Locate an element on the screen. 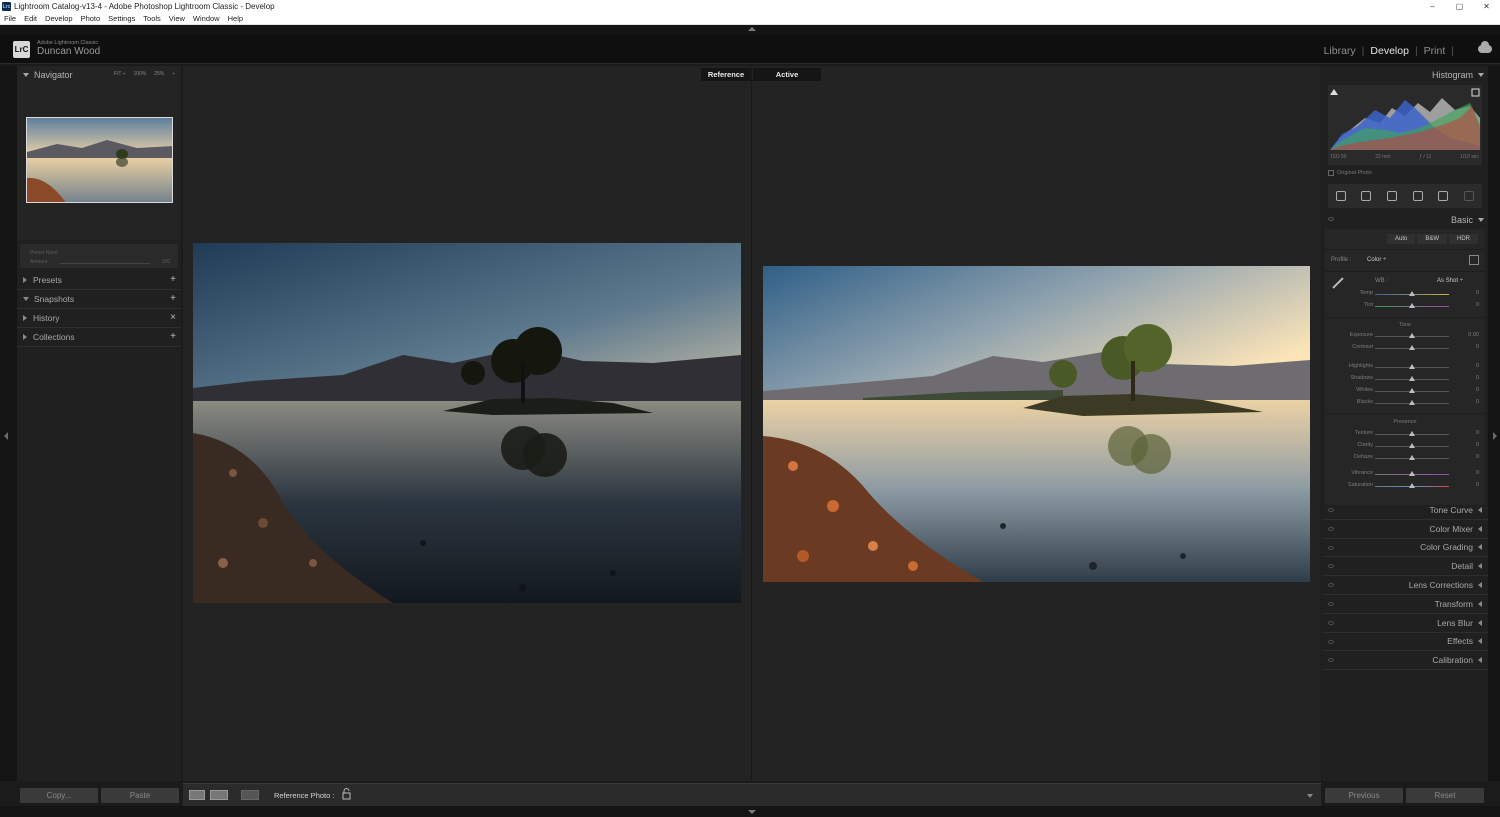  left-panel-toggle is located at coordinates (8, 423).